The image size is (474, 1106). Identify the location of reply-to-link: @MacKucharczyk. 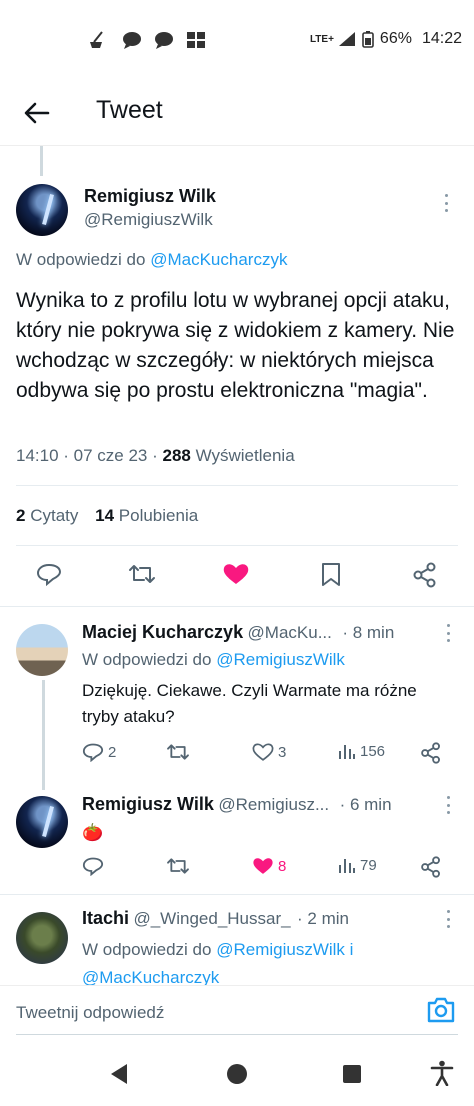
(218, 259).